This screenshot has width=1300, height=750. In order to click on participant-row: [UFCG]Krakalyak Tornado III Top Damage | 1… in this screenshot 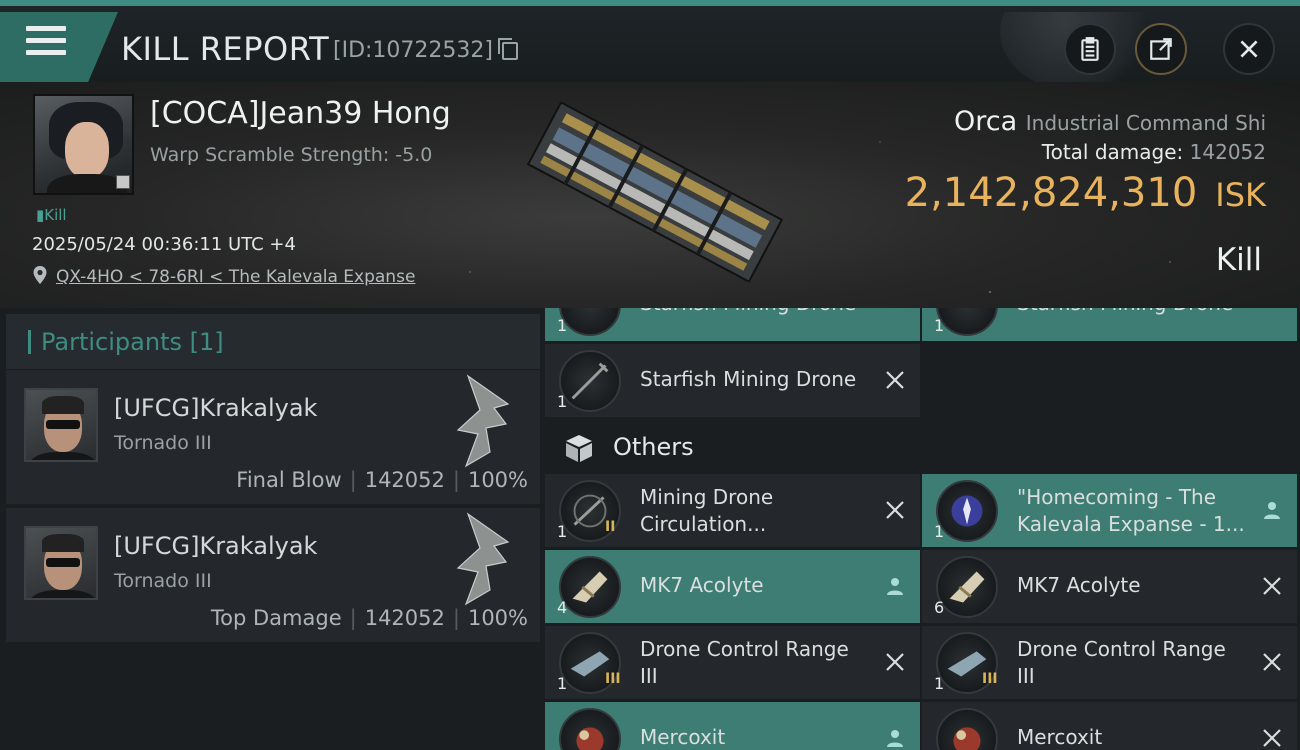, I will do `click(273, 576)`.